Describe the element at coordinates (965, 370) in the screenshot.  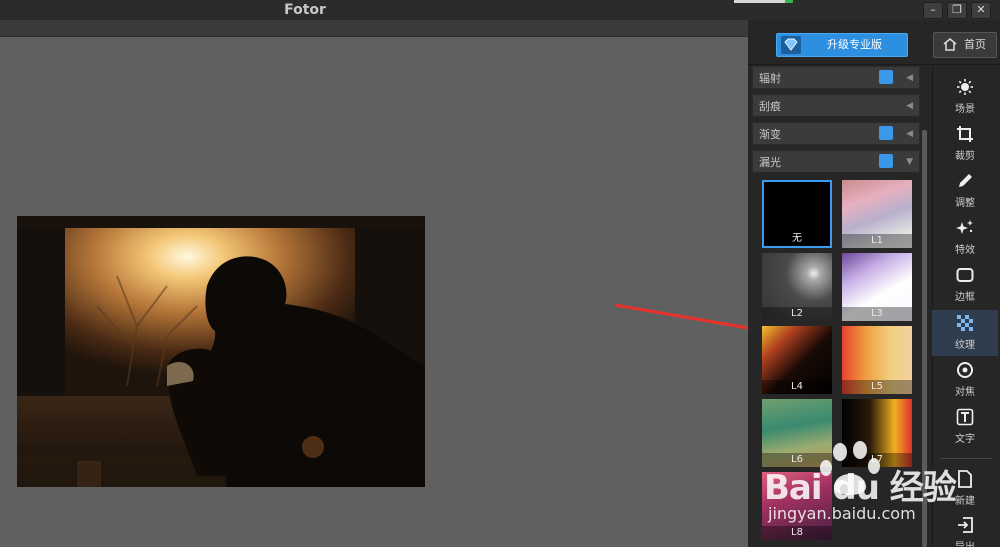
I see `focus-icon` at that location.